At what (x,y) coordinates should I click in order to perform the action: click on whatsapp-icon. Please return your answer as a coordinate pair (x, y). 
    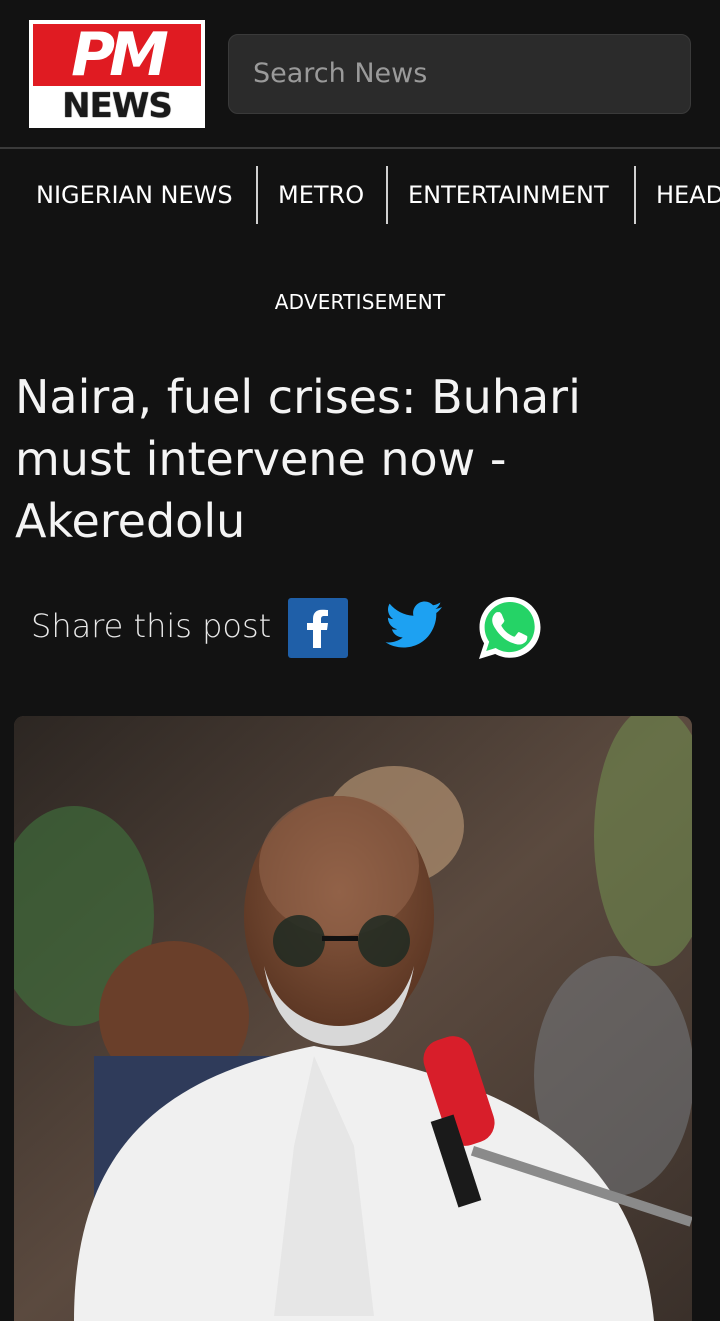
    Looking at the image, I should click on (510, 628).